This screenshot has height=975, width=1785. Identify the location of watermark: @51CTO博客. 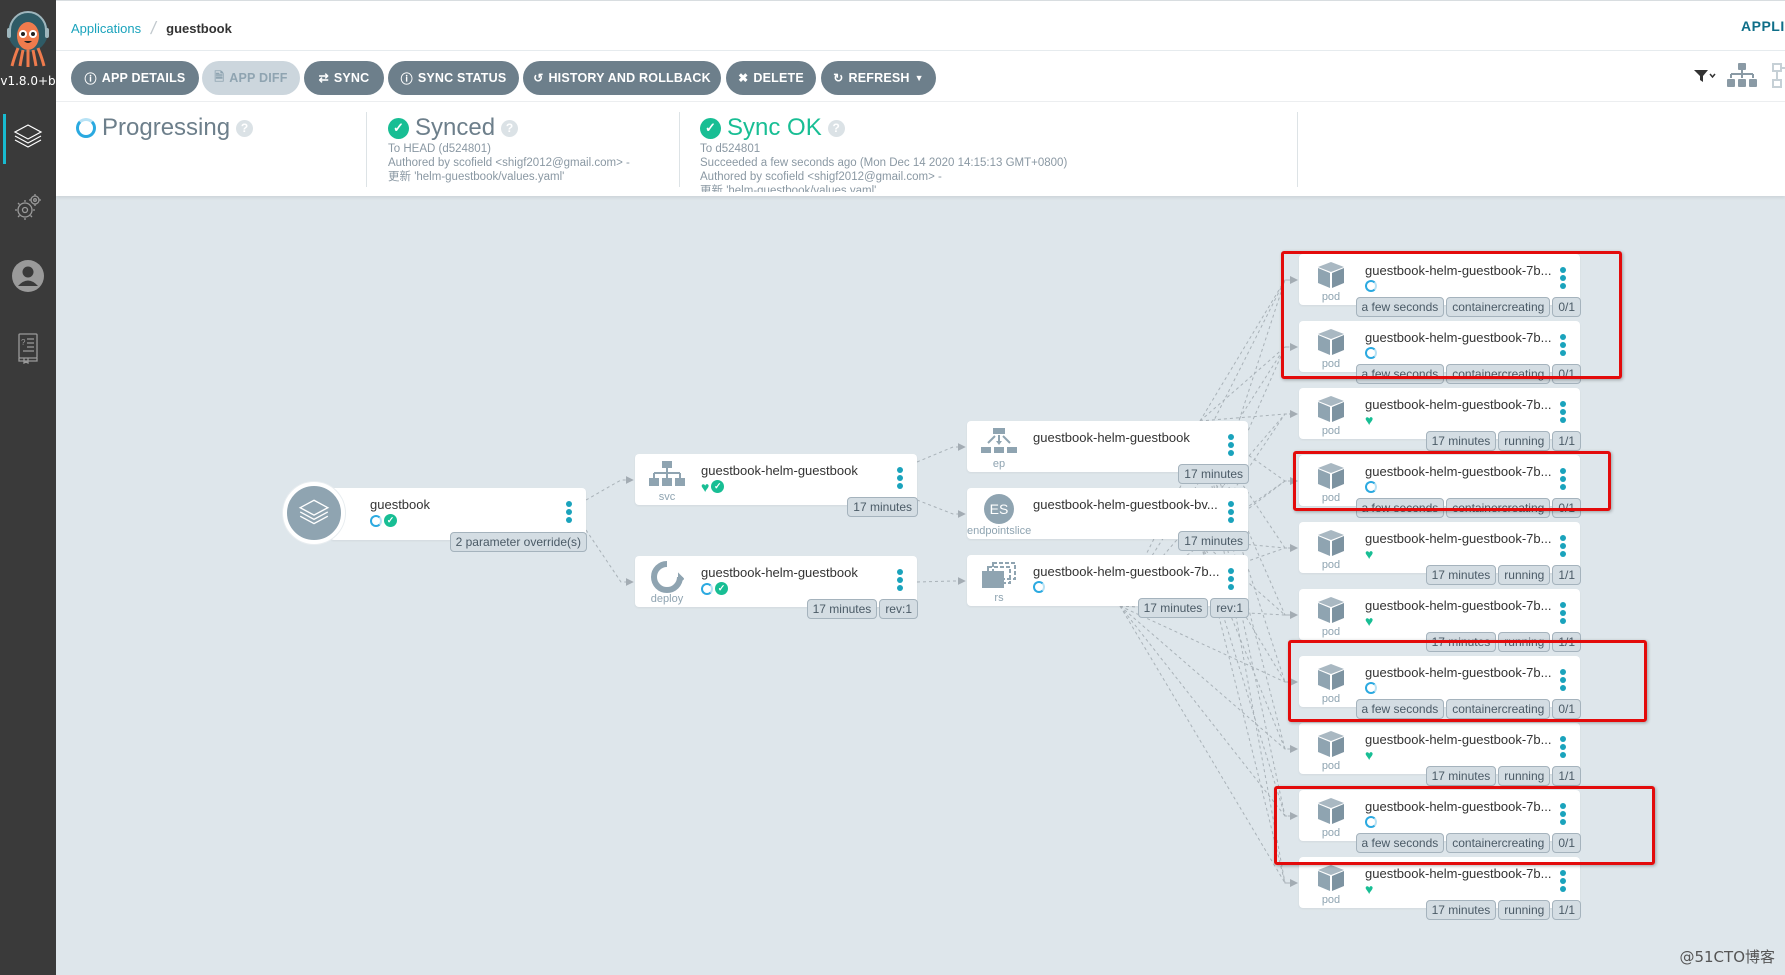
(1727, 957).